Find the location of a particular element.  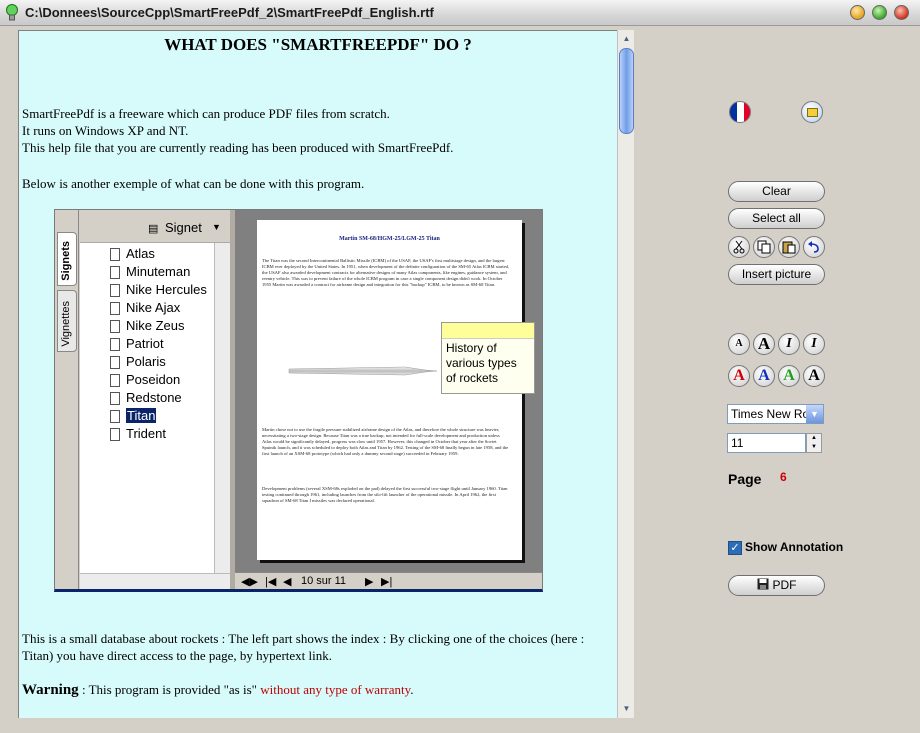

tab-signets: Signets is located at coordinates (67, 259).